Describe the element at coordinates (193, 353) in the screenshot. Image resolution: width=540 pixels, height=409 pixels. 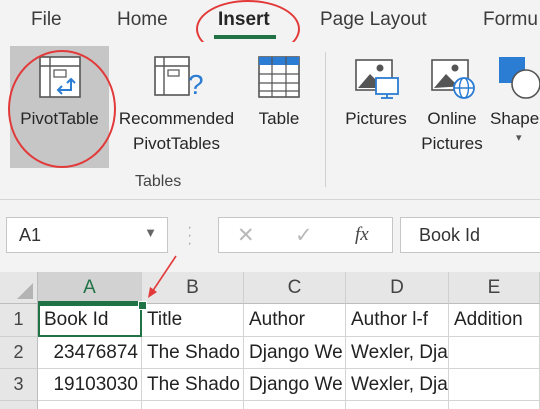
I see `cell-b2: The Shado` at that location.